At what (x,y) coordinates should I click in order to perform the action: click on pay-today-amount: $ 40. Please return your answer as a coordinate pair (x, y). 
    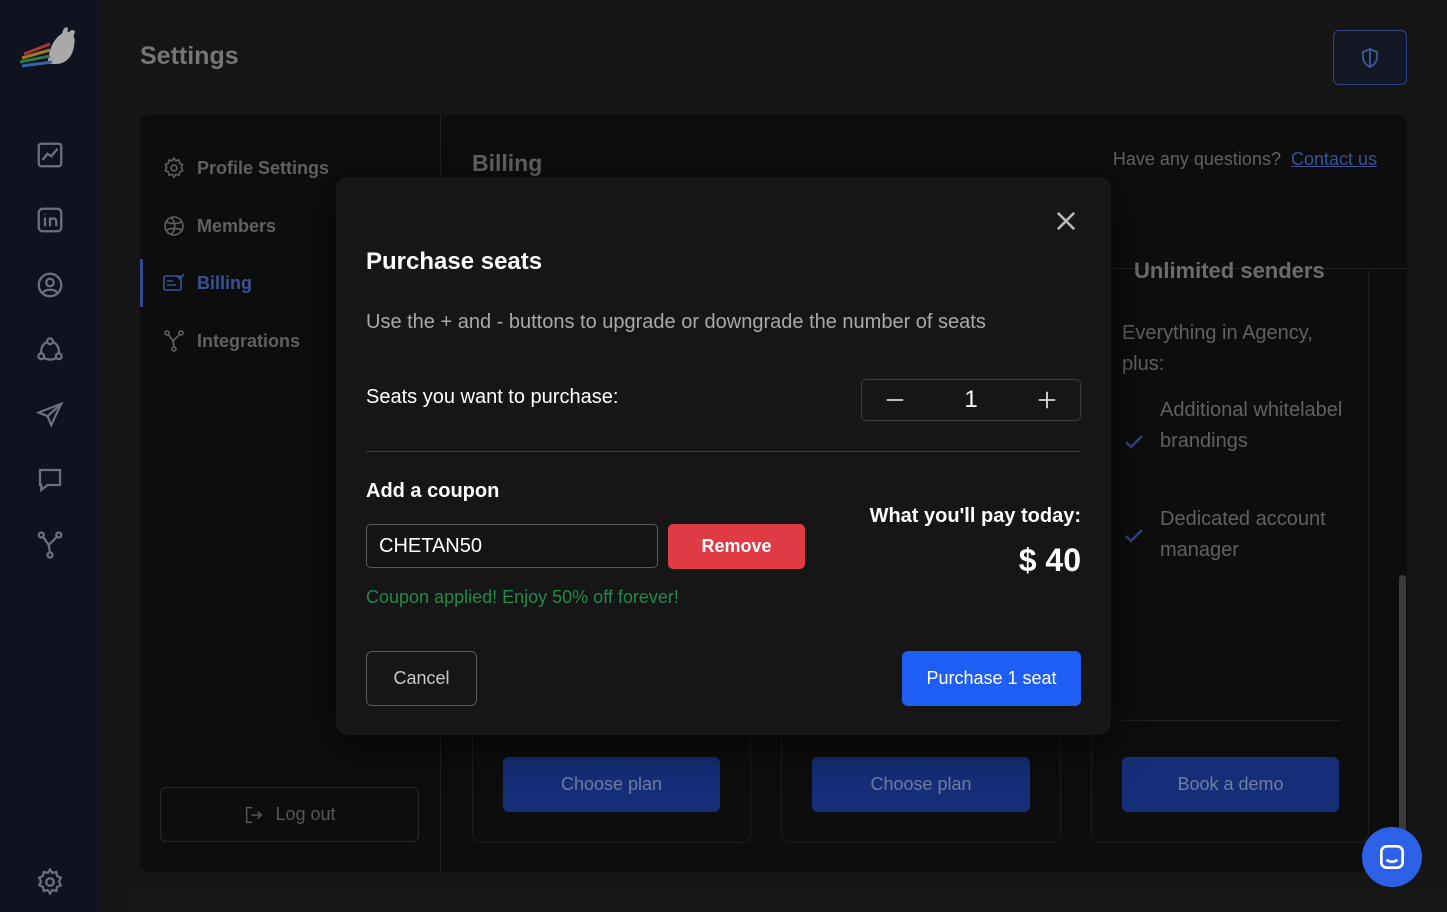
    Looking at the image, I should click on (1049, 560).